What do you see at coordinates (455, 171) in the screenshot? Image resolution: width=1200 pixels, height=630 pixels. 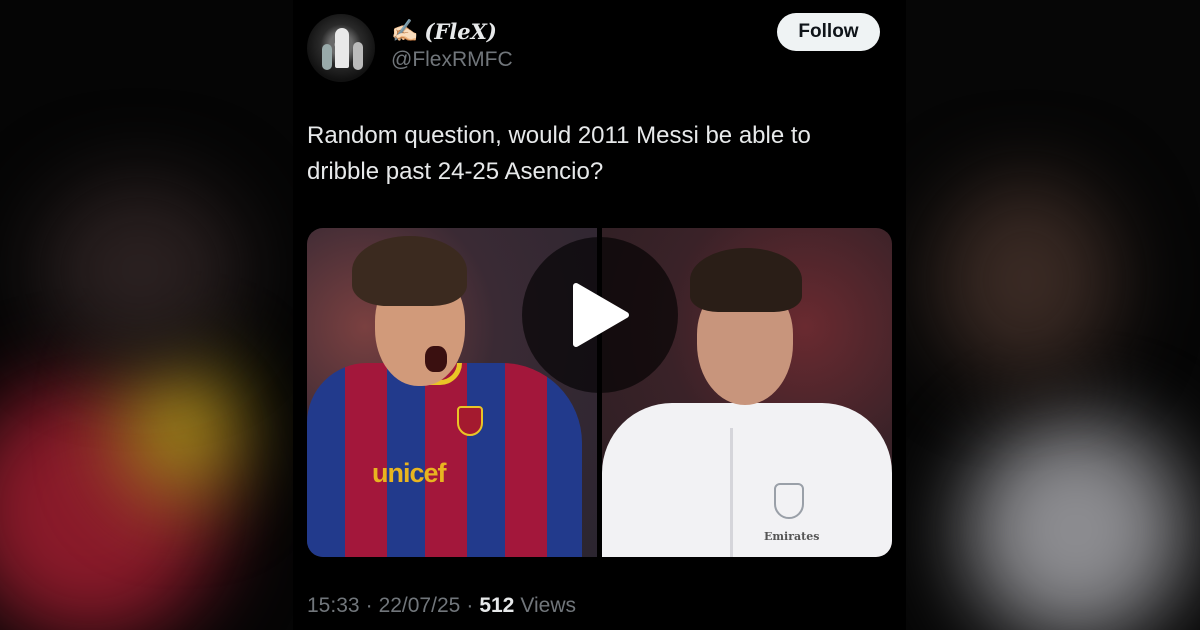 I see `tweet-text-line: dribble past 24-25 Asencio?` at bounding box center [455, 171].